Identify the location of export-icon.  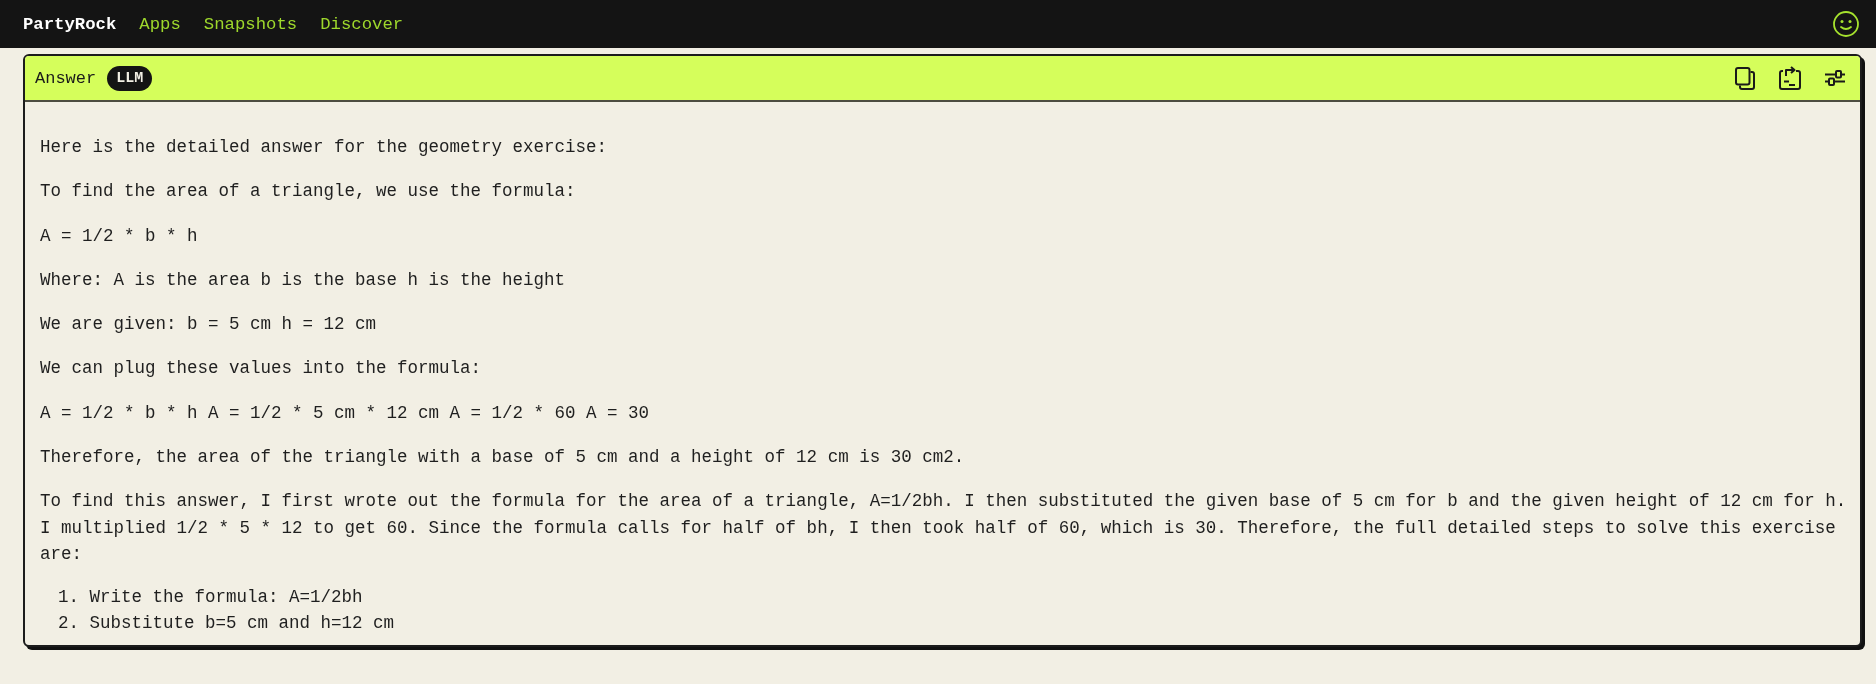
(1790, 78).